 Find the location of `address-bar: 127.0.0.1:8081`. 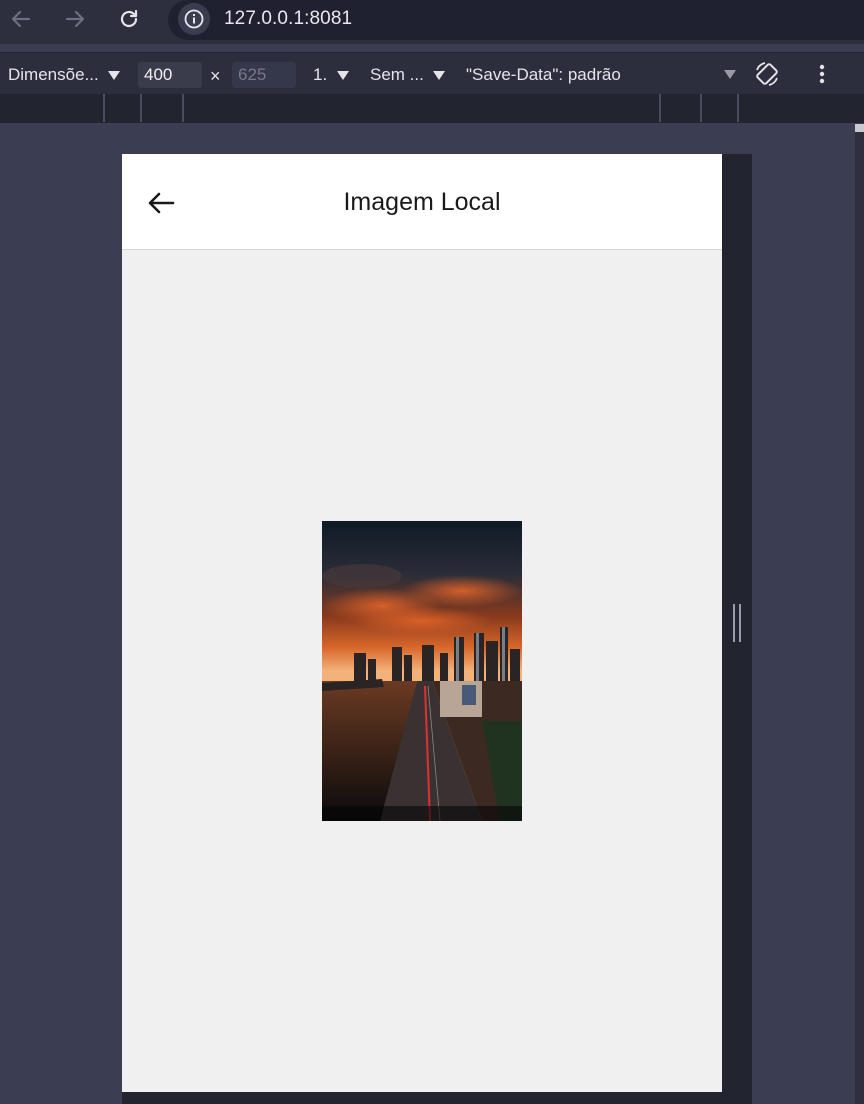

address-bar: 127.0.0.1:8081 is located at coordinates (516, 20).